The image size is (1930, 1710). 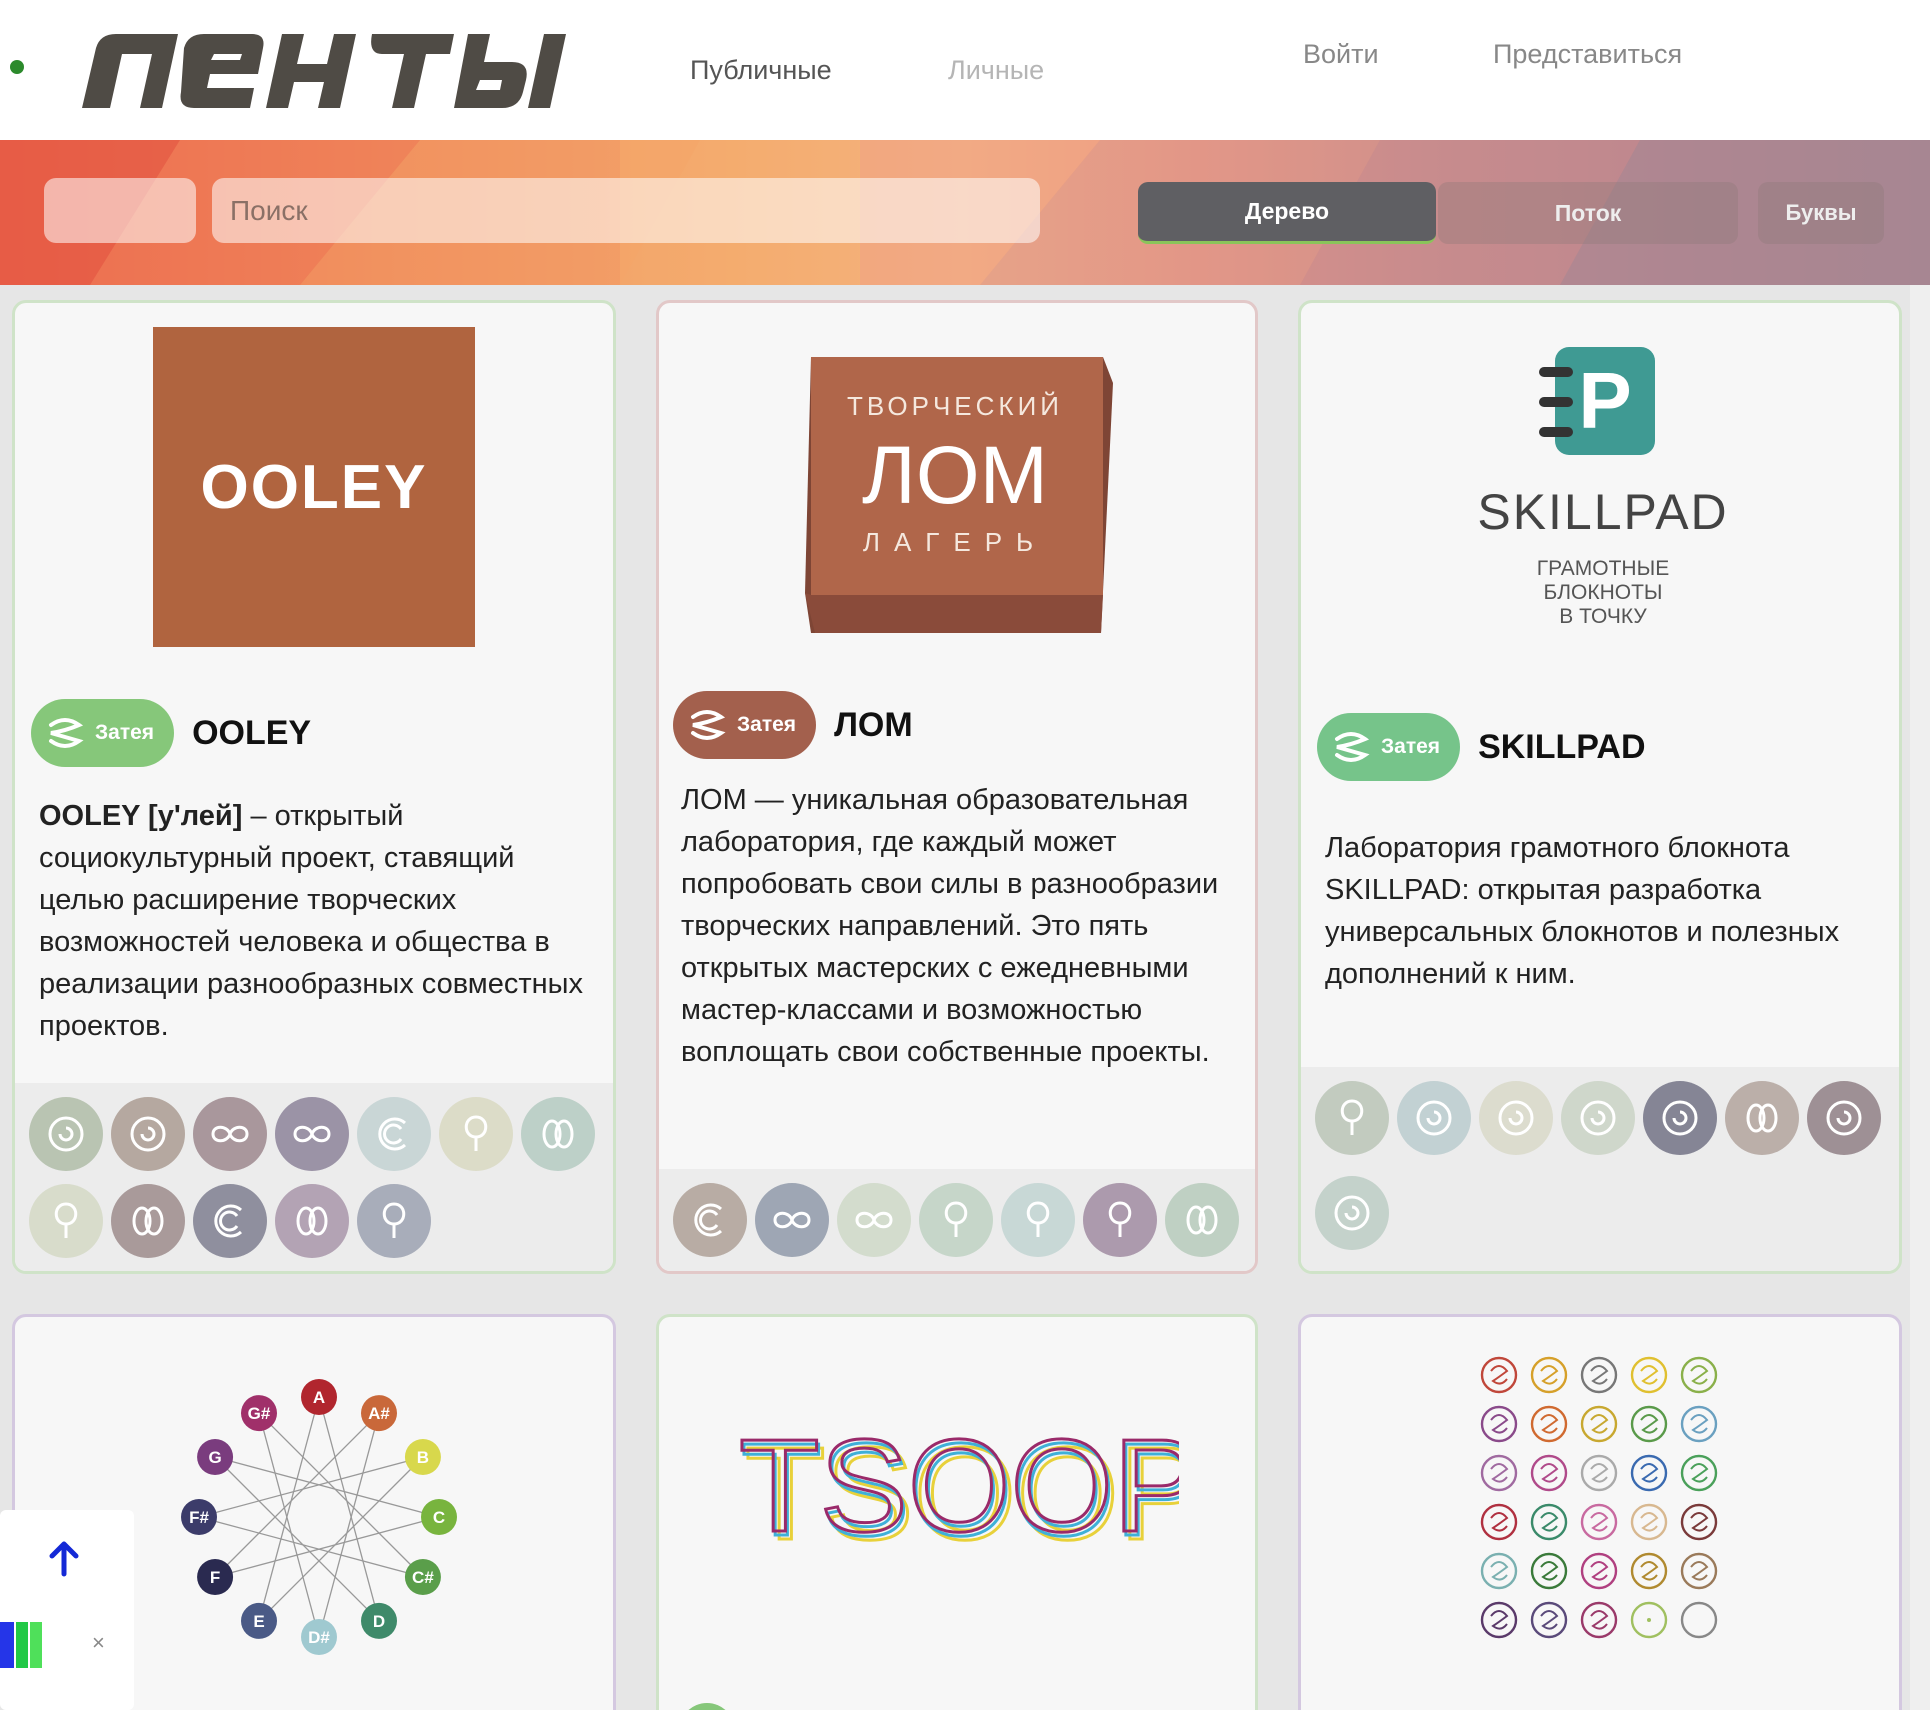 I want to click on skillpad-sub-line: БЛОКНОТЫ, so click(x=1603, y=592).